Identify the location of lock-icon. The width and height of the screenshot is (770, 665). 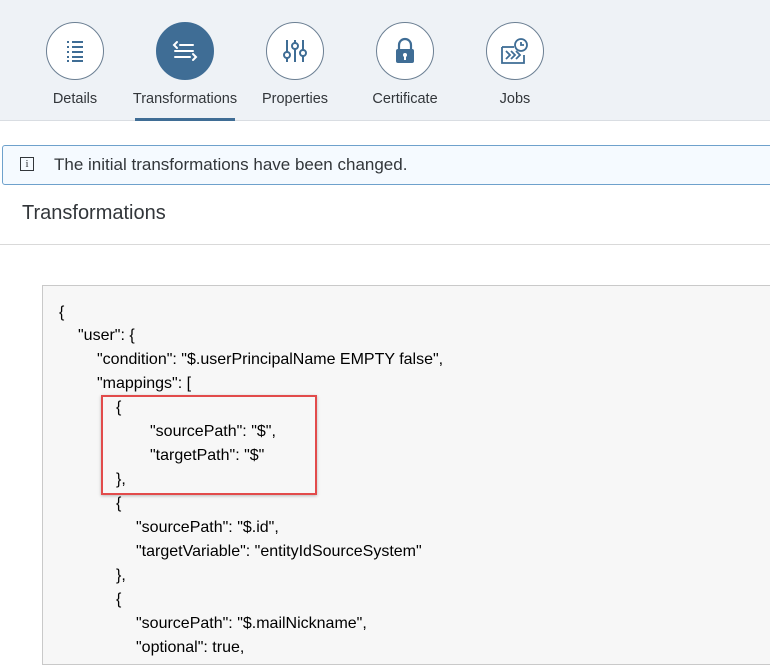
(405, 50).